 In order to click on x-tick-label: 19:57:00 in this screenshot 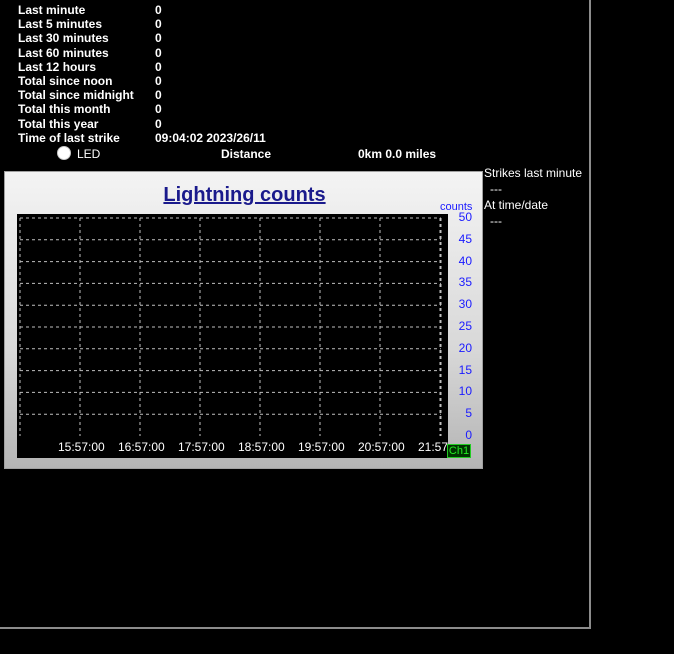, I will do `click(321, 447)`.